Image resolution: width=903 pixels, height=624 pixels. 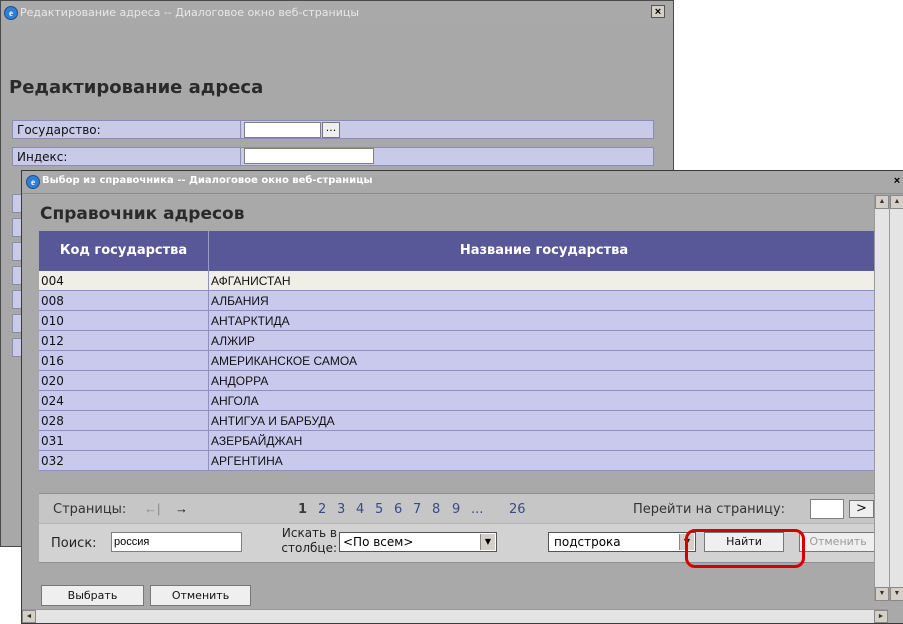 What do you see at coordinates (455, 616) in the screenshot?
I see `horizontal-scrollbar: ◄ ►` at bounding box center [455, 616].